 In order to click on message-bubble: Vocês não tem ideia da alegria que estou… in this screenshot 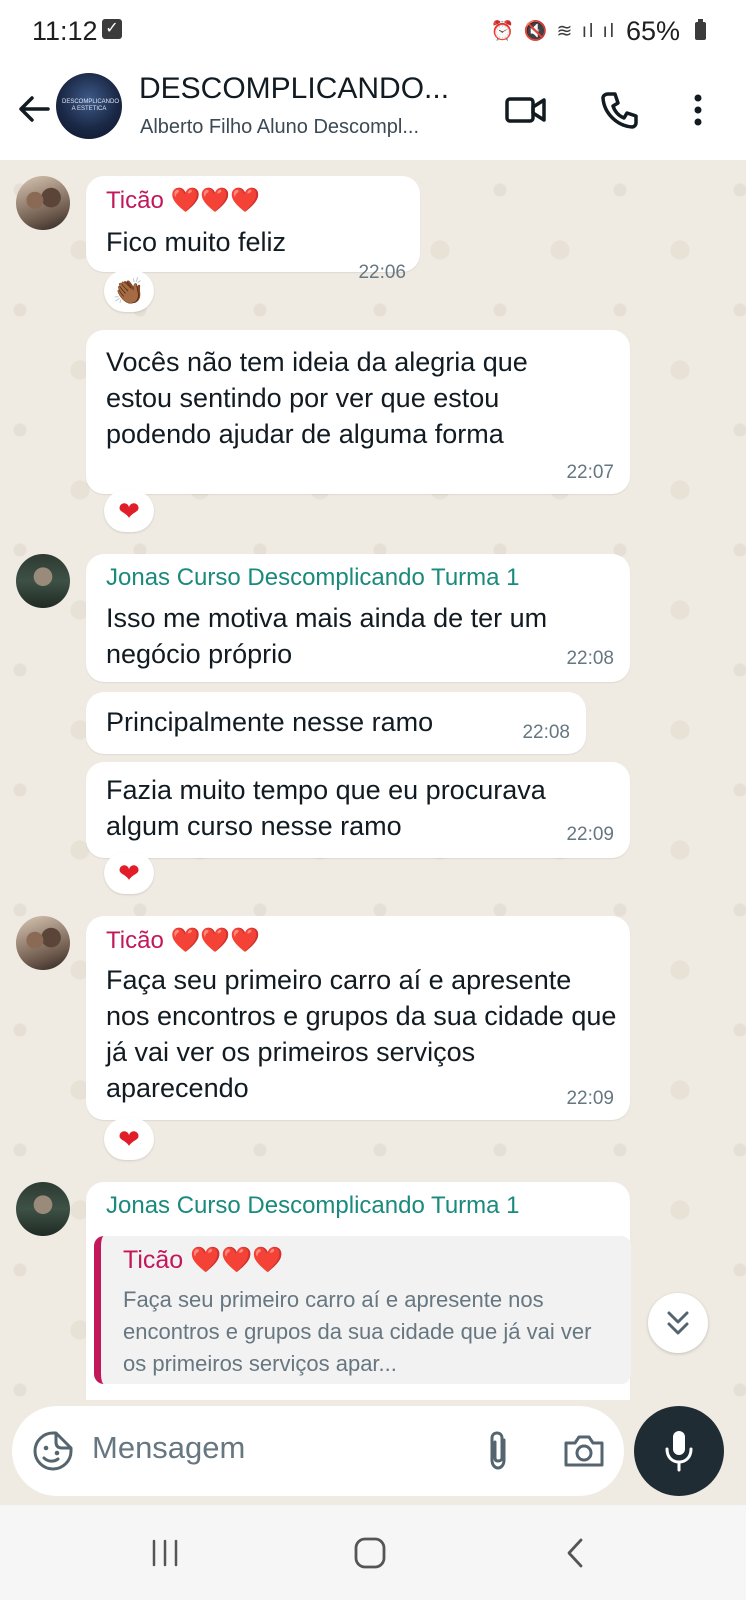, I will do `click(358, 412)`.